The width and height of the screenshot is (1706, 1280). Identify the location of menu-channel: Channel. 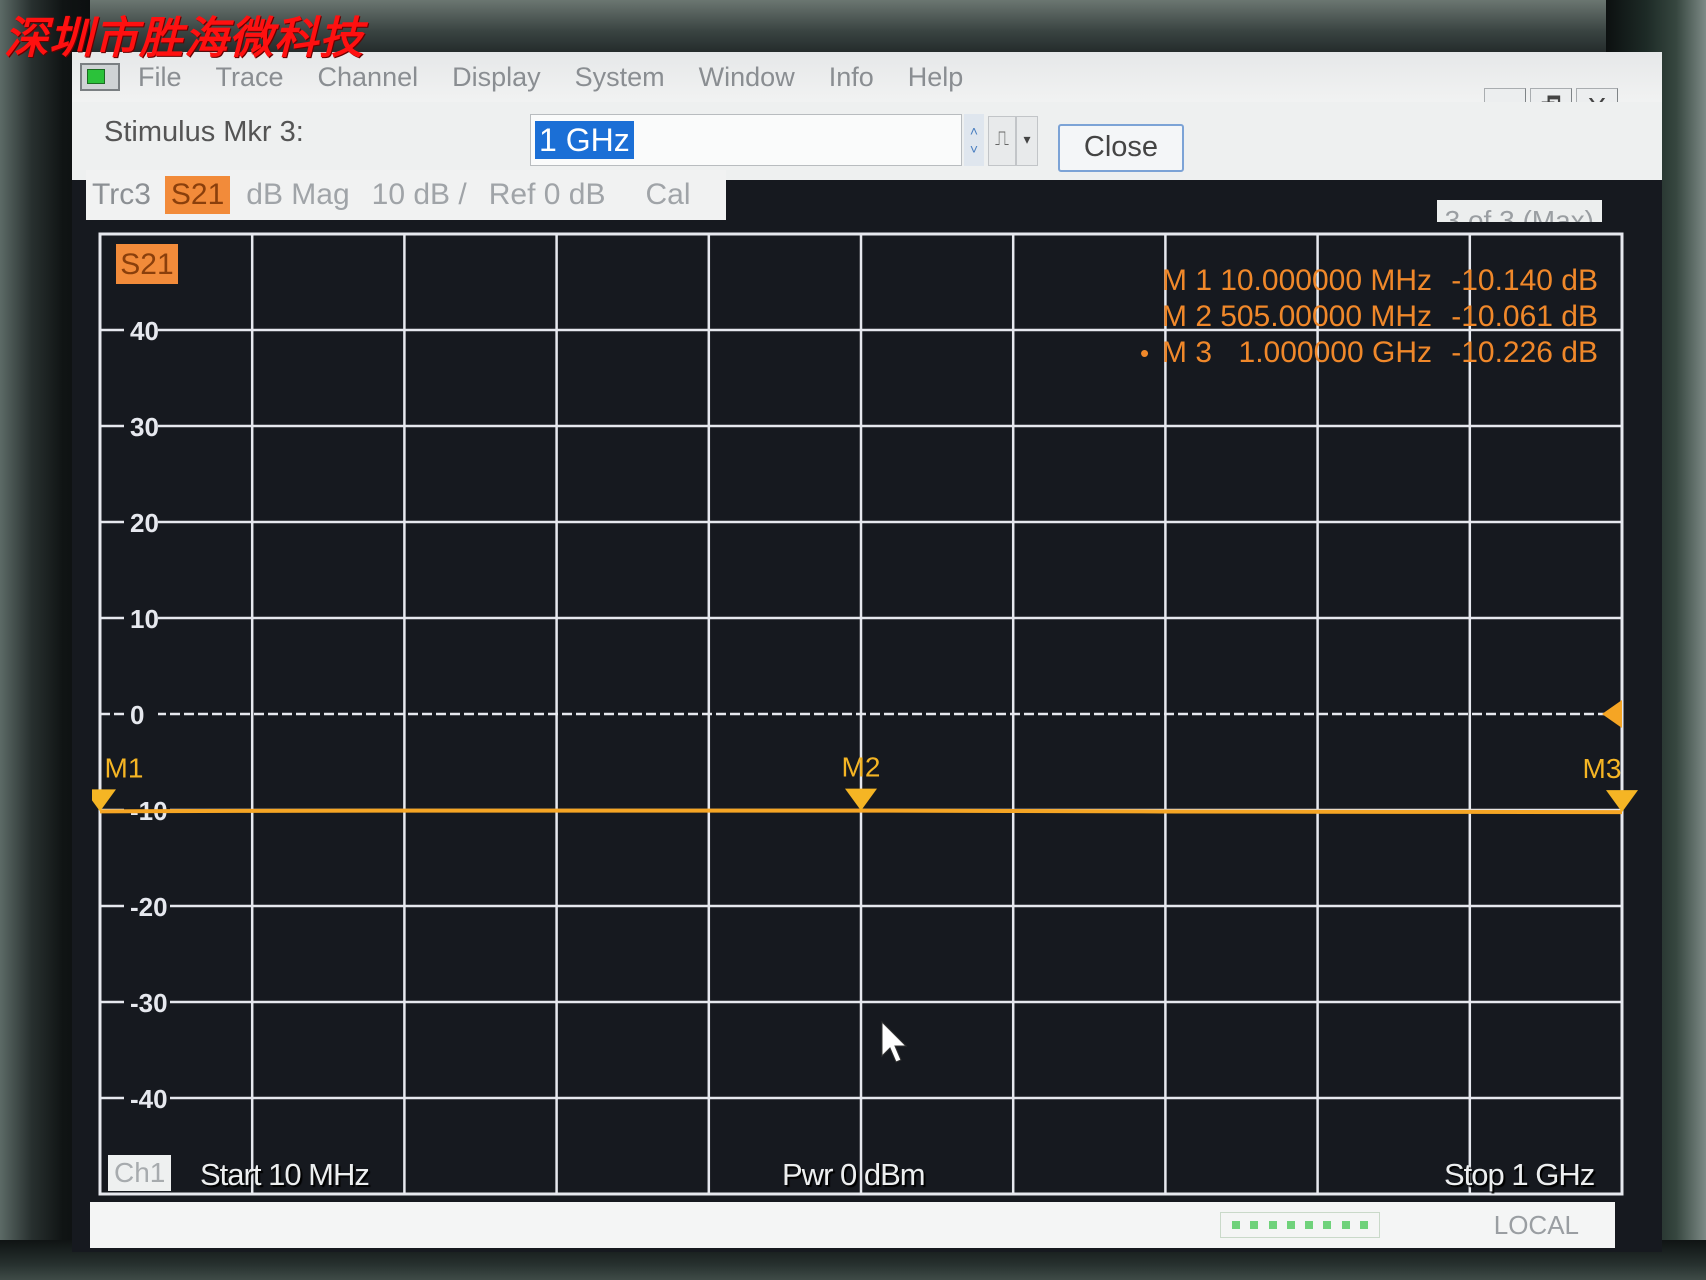
(368, 77).